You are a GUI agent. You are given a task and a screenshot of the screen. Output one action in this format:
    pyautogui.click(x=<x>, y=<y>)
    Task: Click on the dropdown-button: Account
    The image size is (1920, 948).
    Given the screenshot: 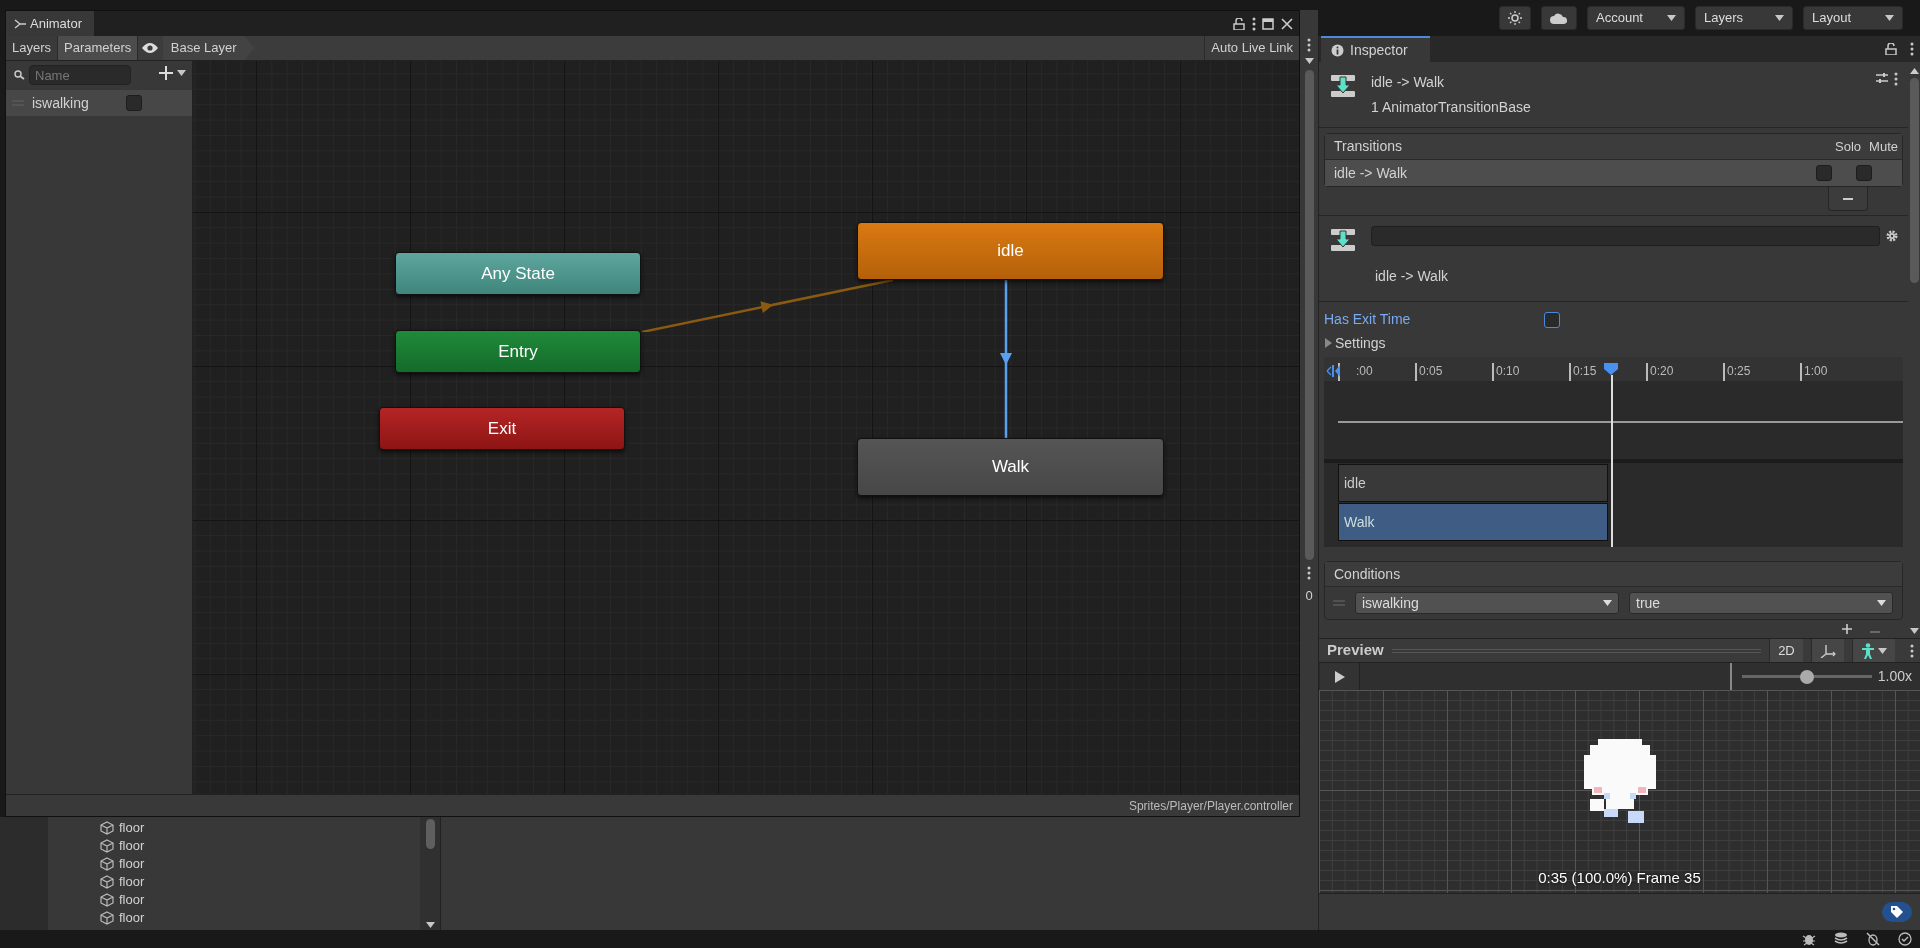 What is the action you would take?
    pyautogui.click(x=1636, y=18)
    